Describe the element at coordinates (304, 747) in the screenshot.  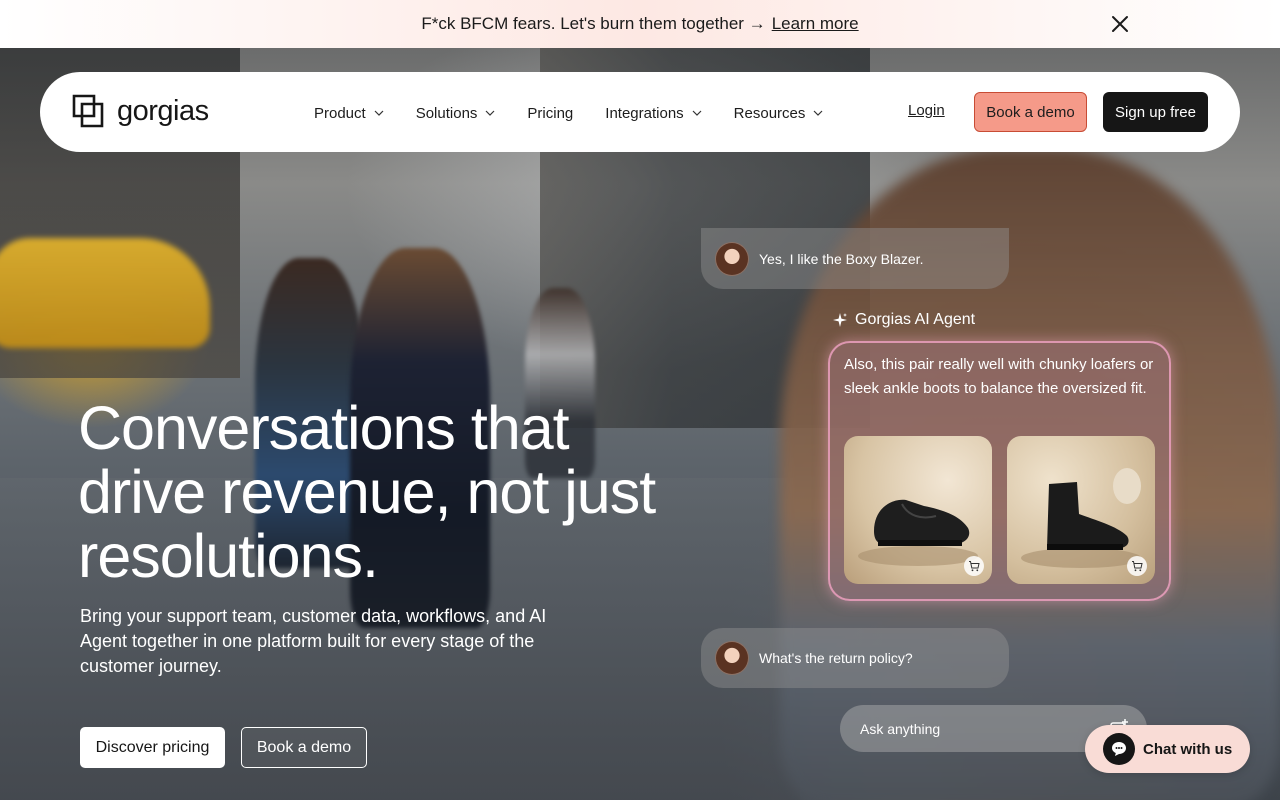
I see `hero-book-demo-button: Book a demo` at that location.